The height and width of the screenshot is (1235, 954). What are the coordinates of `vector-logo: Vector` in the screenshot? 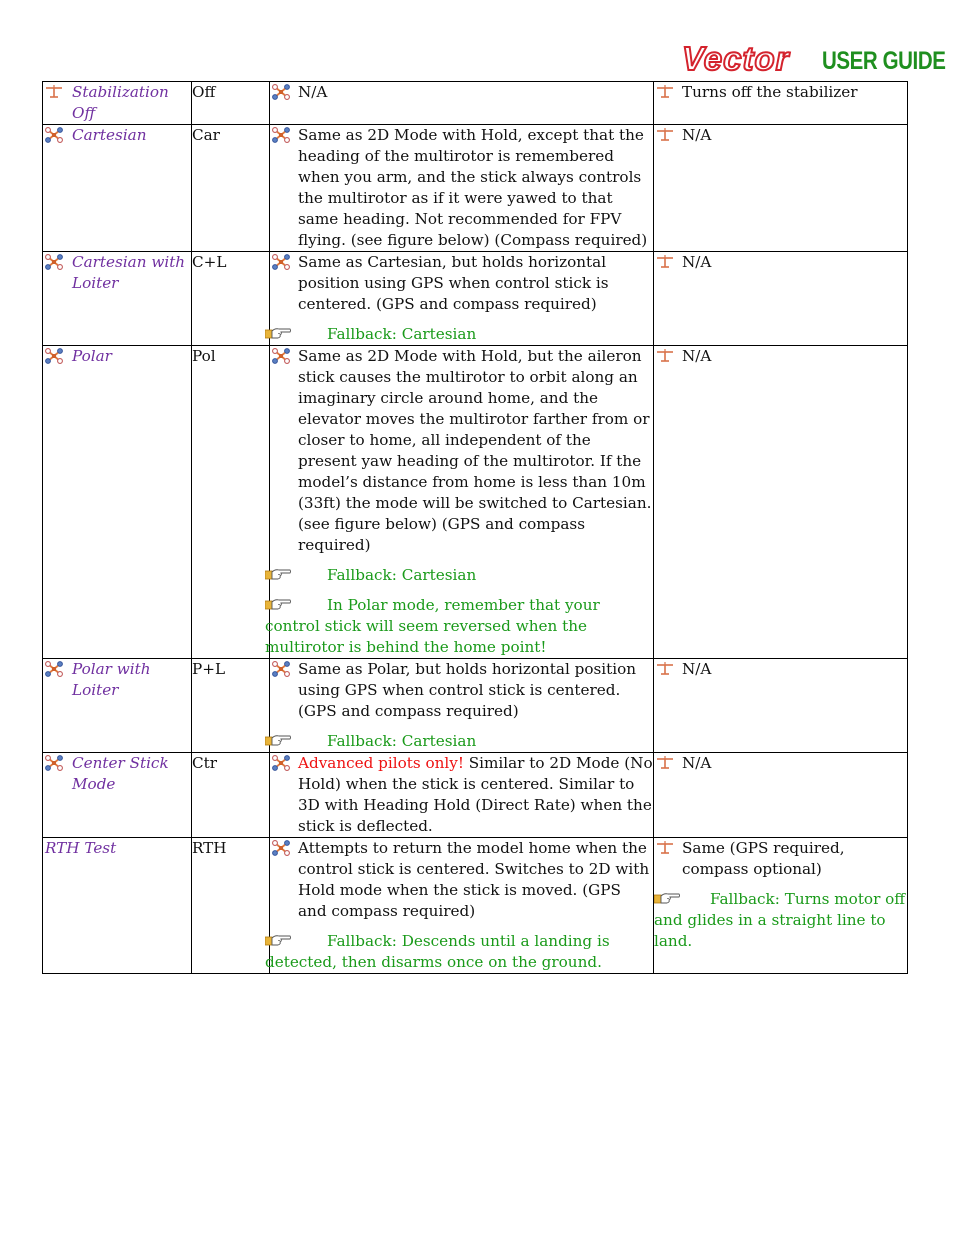 It's located at (735, 58).